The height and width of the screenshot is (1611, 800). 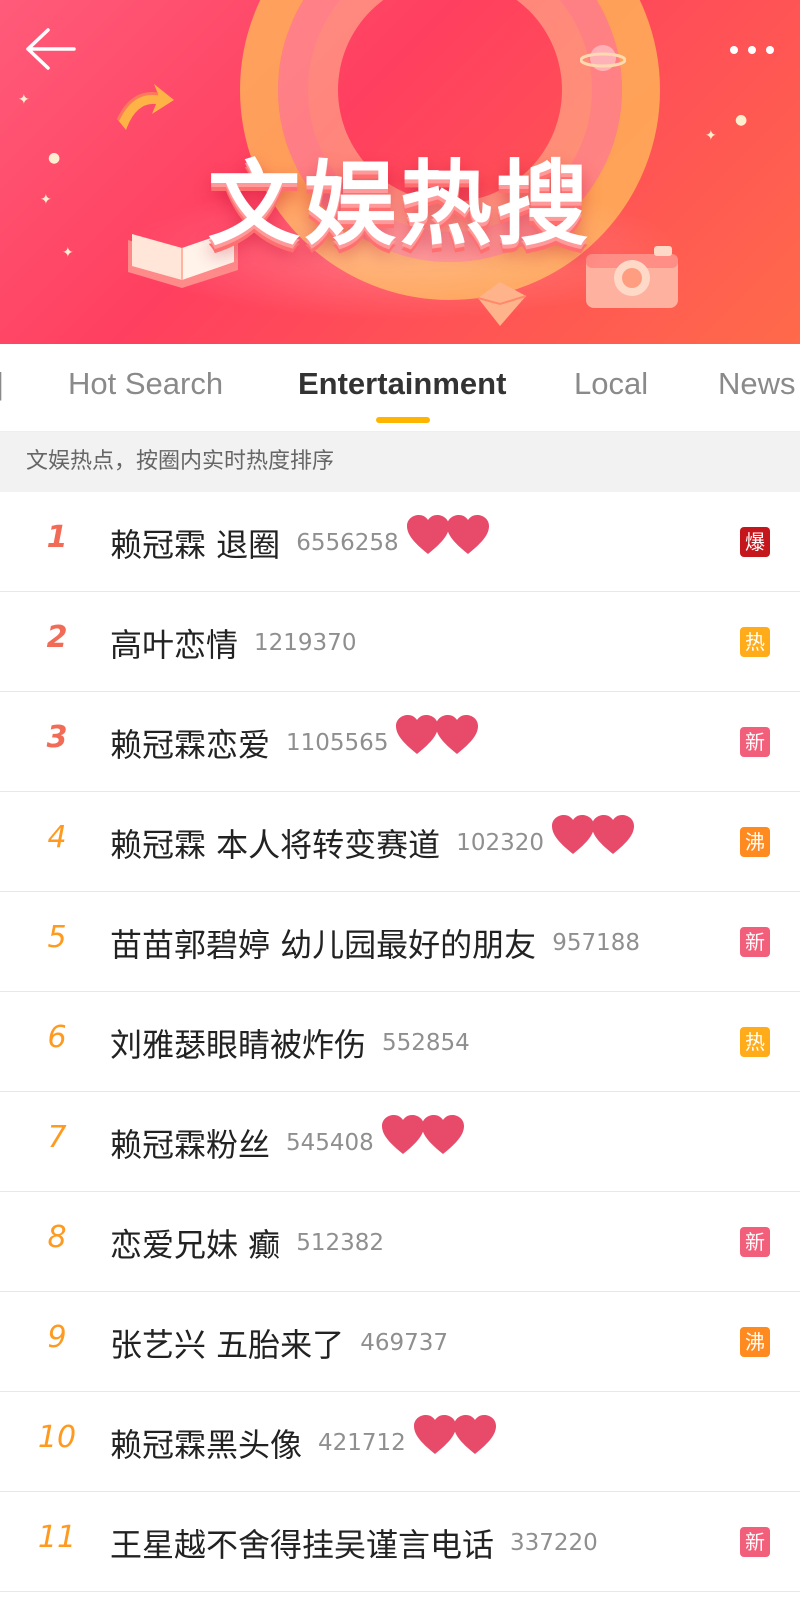 What do you see at coordinates (347, 543) in the screenshot?
I see `heat-count: 6556258` at bounding box center [347, 543].